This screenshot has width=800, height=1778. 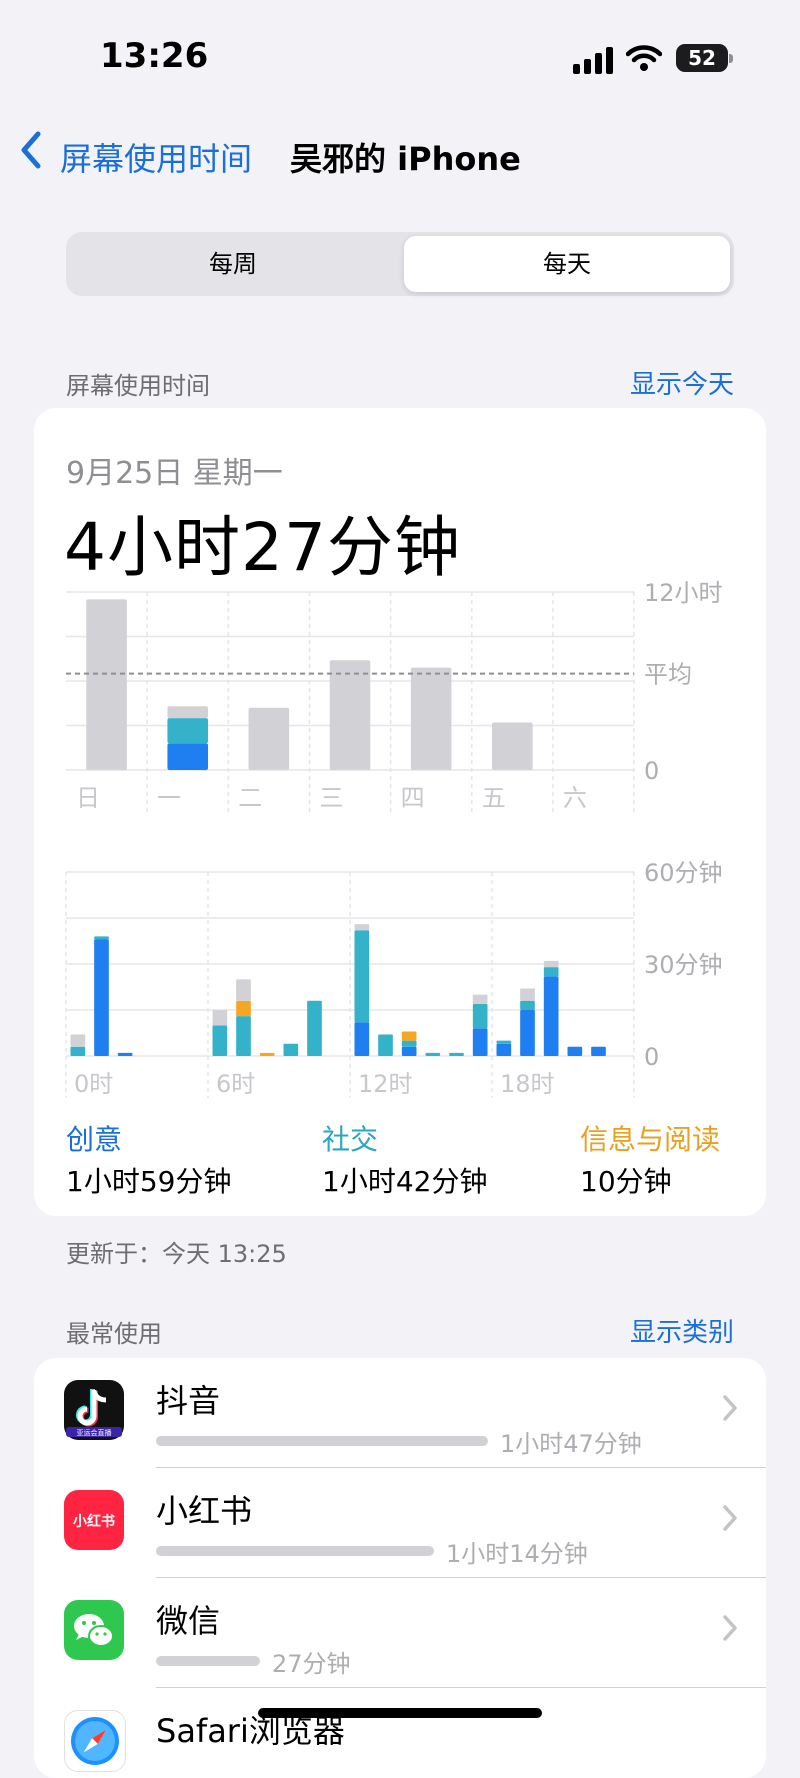 I want to click on x-tick-label: 12时, so click(x=385, y=1084).